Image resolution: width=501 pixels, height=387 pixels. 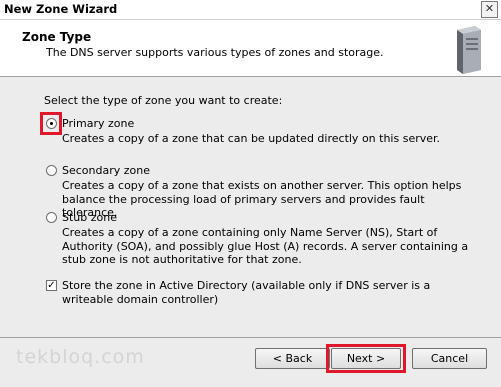 What do you see at coordinates (61, 9) in the screenshot?
I see `window-title: New Zone Wizard` at bounding box center [61, 9].